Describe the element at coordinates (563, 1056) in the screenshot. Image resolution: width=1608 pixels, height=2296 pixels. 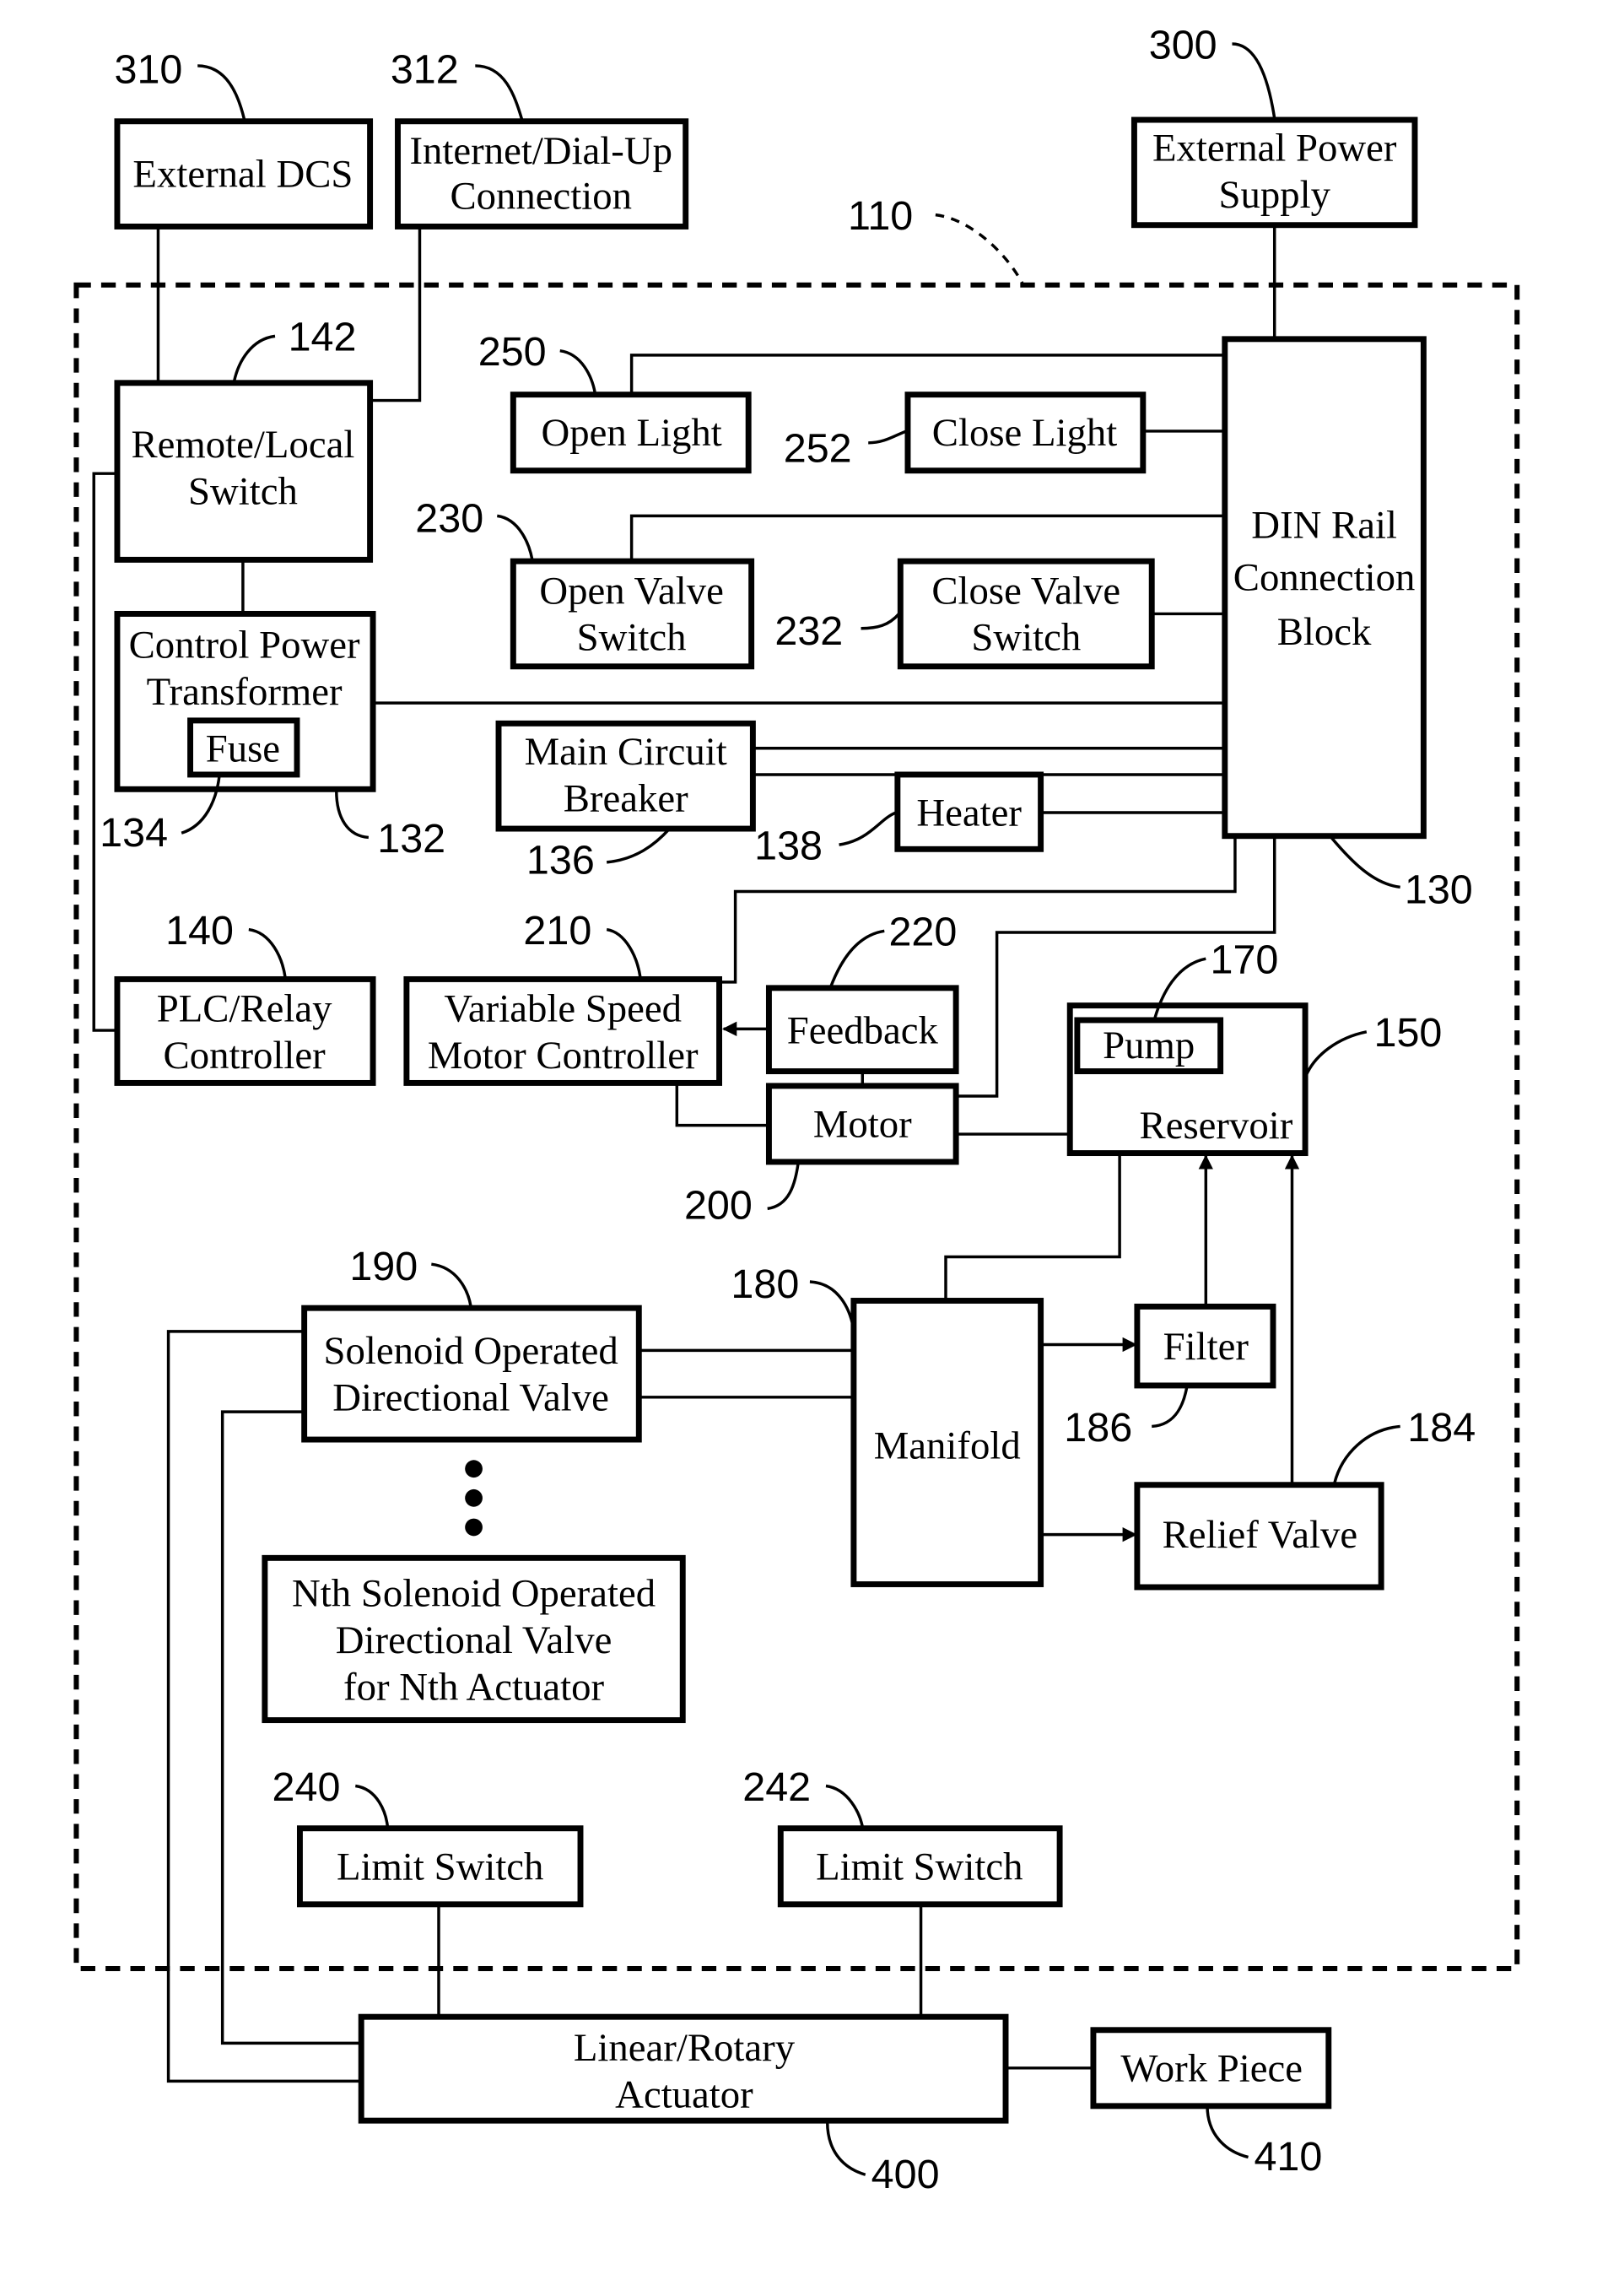
I see `svg-text: Motor Controller` at that location.